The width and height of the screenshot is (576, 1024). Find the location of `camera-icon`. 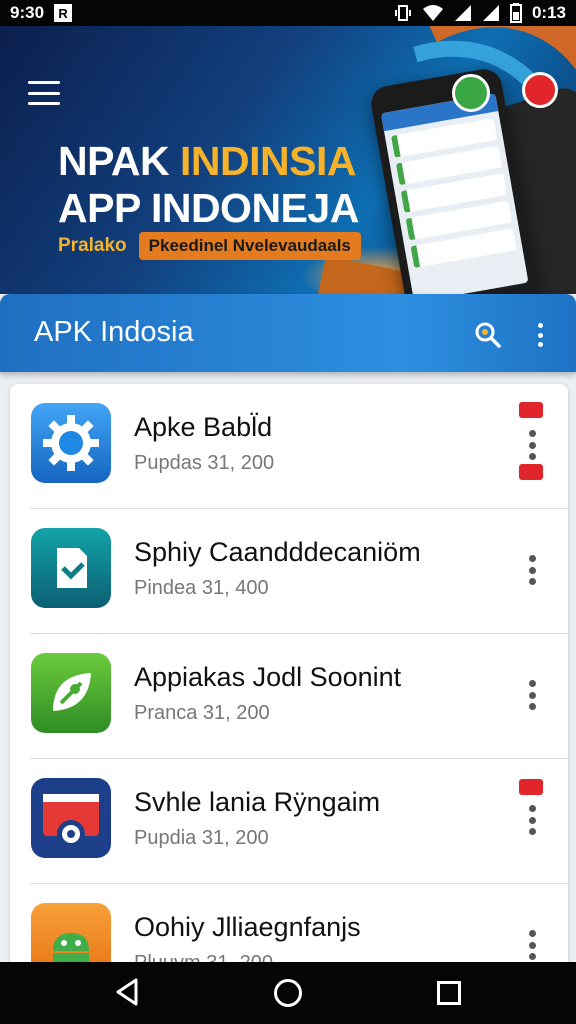

camera-icon is located at coordinates (71, 818).